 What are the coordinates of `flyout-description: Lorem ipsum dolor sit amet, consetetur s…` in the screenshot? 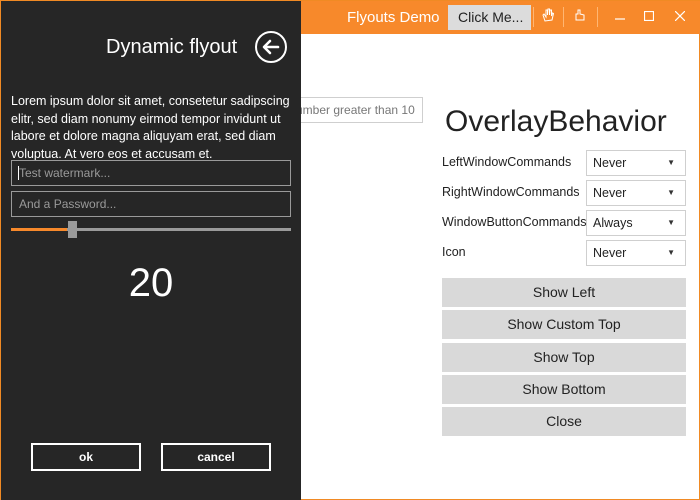 It's located at (150, 127).